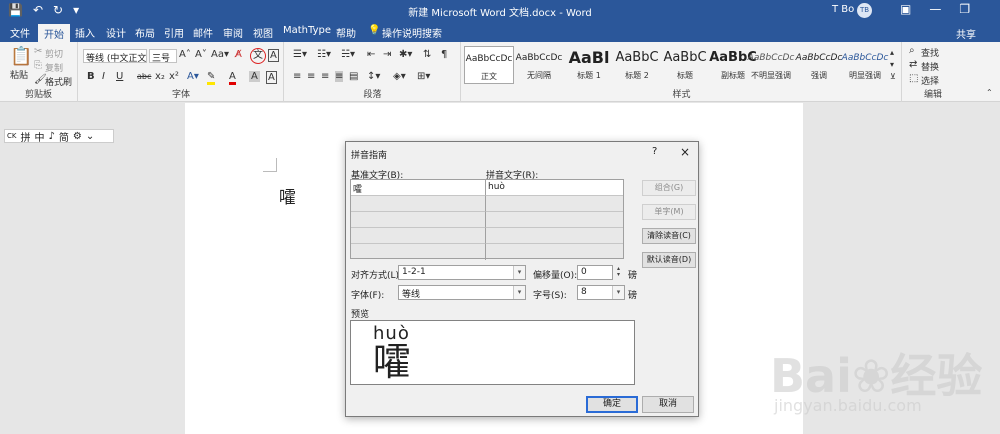  What do you see at coordinates (185, 54) in the screenshot?
I see `grow-font-icon: A˄` at bounding box center [185, 54].